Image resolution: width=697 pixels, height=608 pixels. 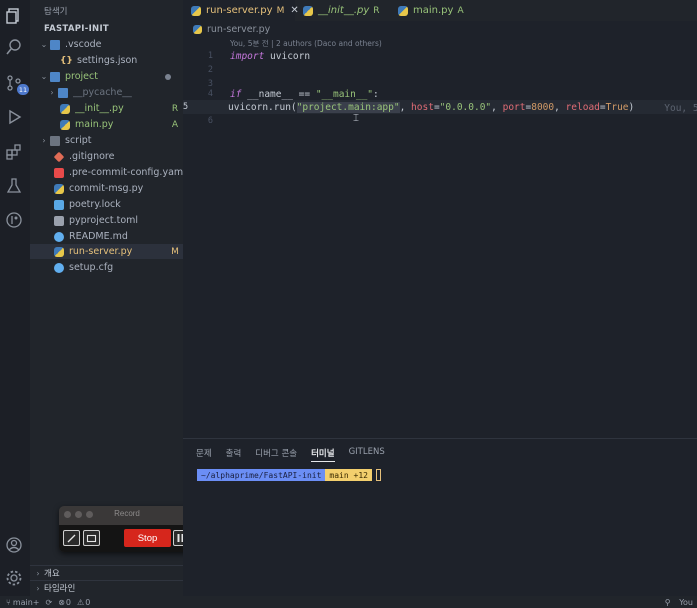 What do you see at coordinates (106, 188) in the screenshot?
I see `tree-file-commit-msg-py: commit-msg.py` at bounding box center [106, 188].